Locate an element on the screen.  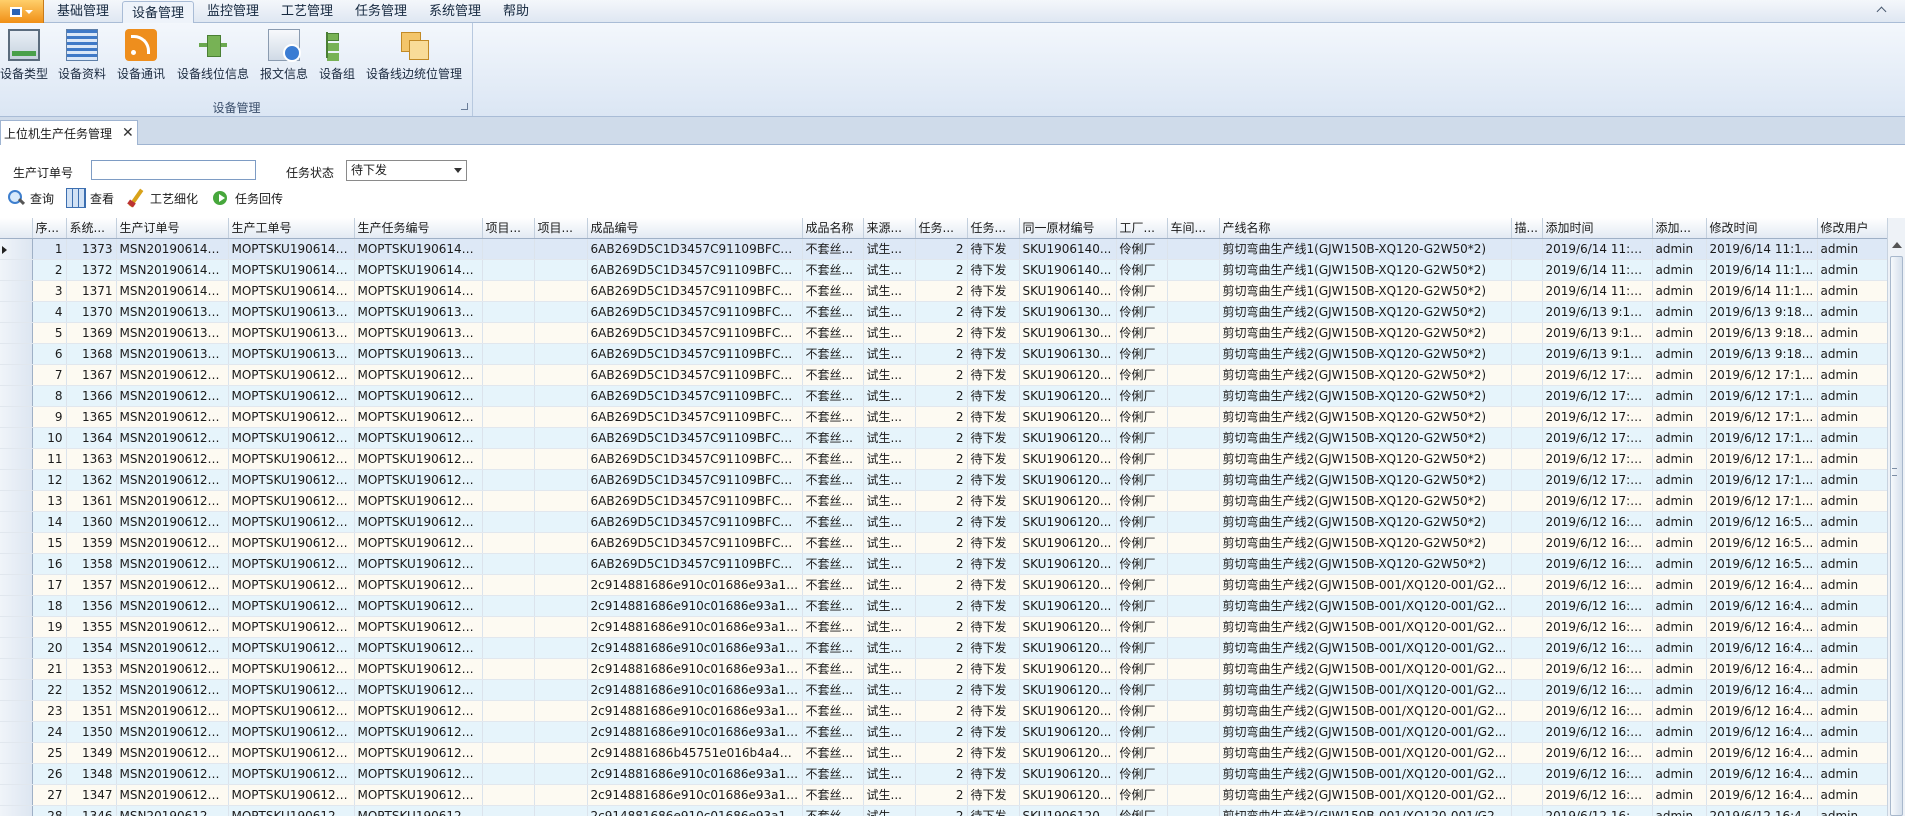
table-cell: 剪切弯曲生产线1(GJW150B-XQ120-G2W50*2) is located at coordinates (1365, 270).